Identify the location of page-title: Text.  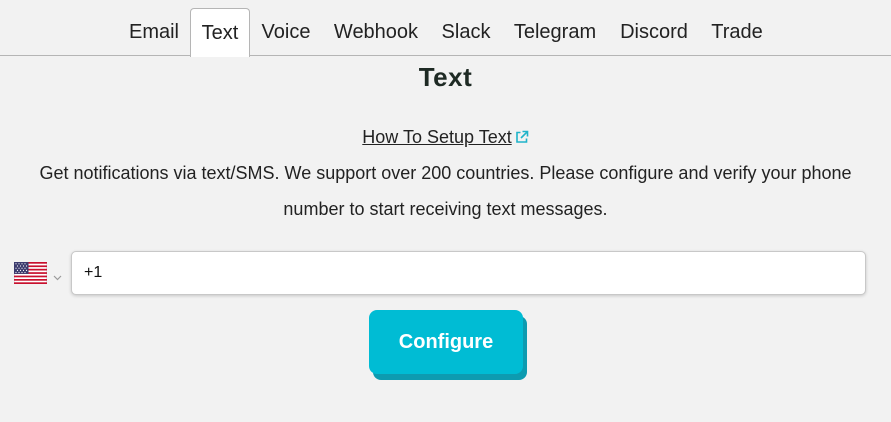
(445, 77).